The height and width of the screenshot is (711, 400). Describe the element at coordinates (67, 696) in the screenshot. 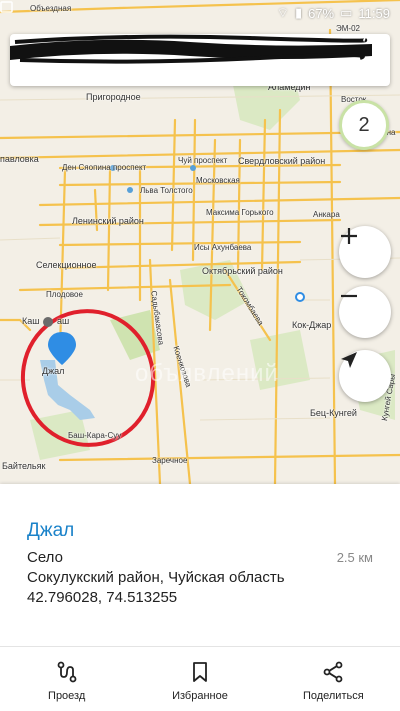

I see `route-label: Проезд` at that location.